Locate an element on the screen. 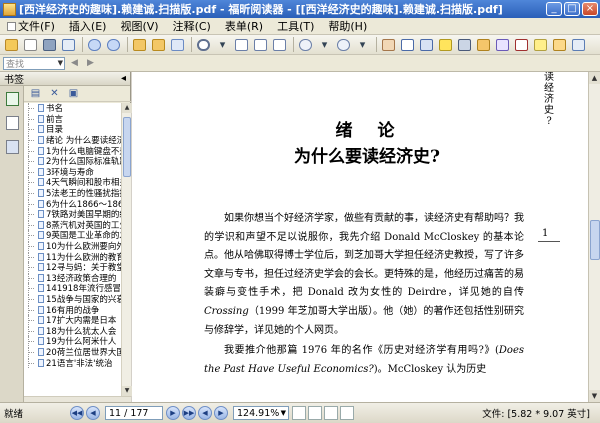  tab-layers is located at coordinates (12, 147).